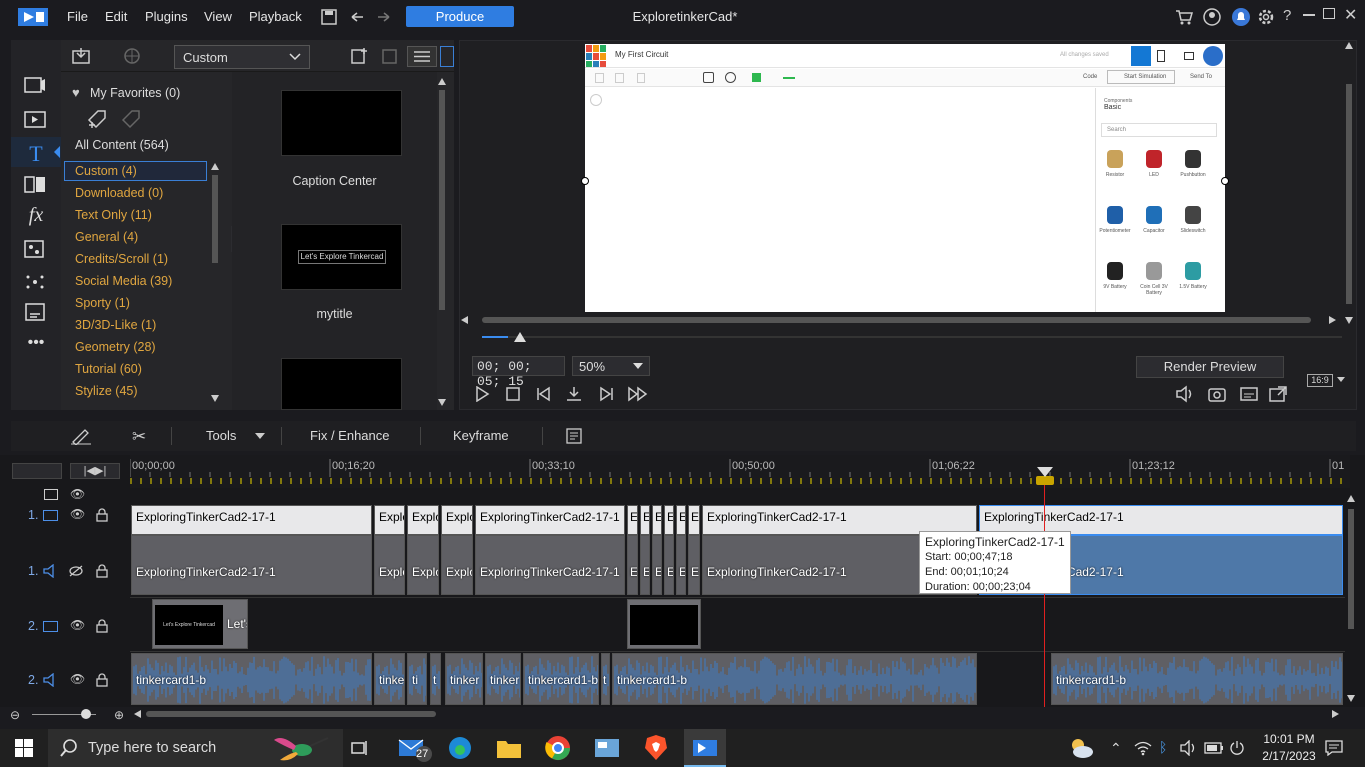 This screenshot has width=1365, height=767. What do you see at coordinates (116, 16) in the screenshot?
I see `menu-edit: Edit` at bounding box center [116, 16].